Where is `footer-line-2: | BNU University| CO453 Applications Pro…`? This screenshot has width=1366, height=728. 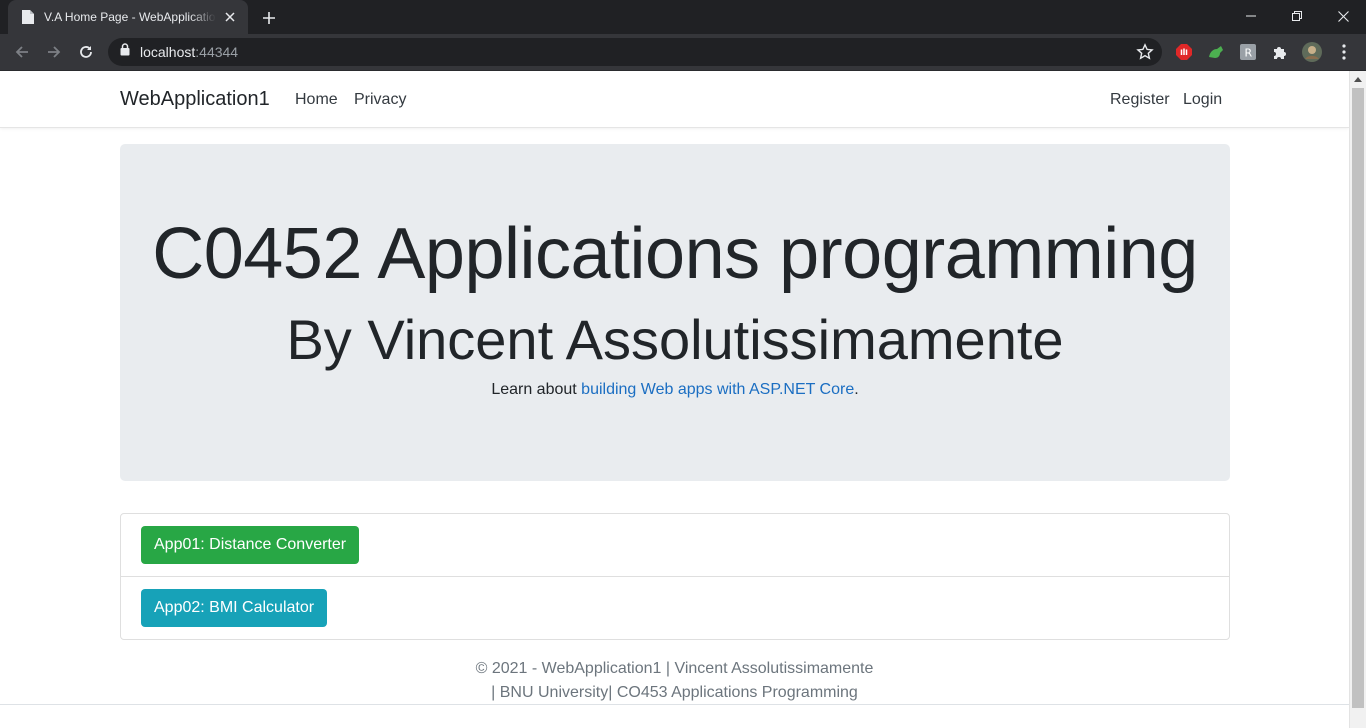 footer-line-2: | BNU University| CO453 Applications Pro… is located at coordinates (674, 692).